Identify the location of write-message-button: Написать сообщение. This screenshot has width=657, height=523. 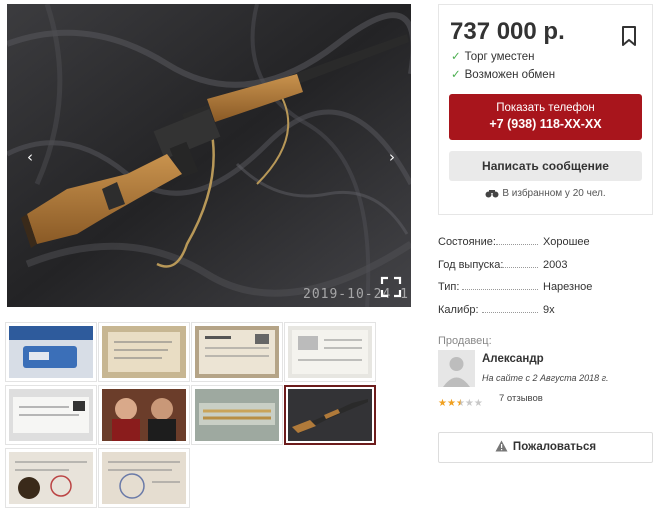
(545, 166).